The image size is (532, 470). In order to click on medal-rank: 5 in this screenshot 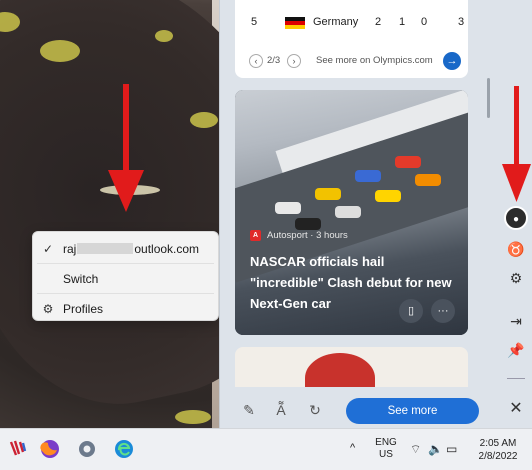, I will do `click(254, 22)`.